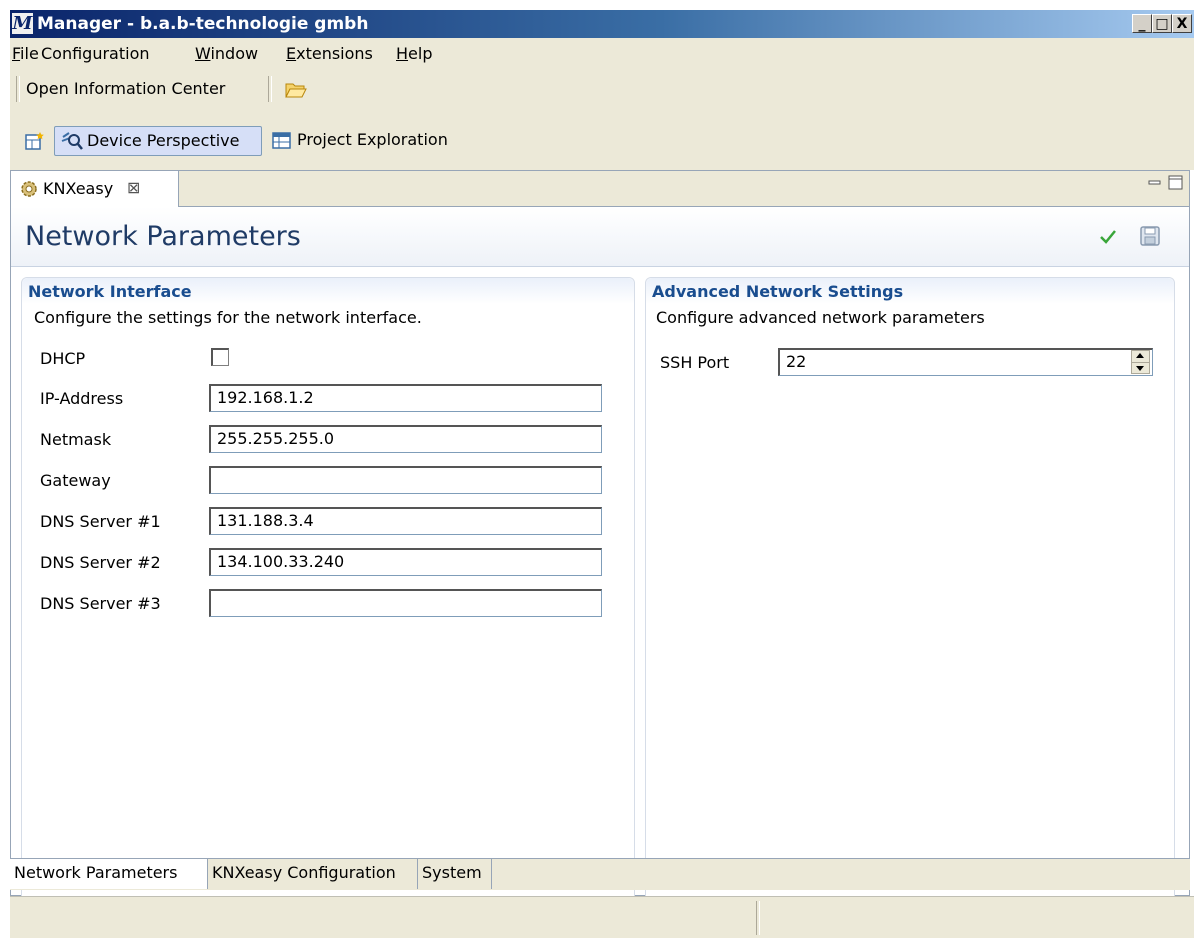  I want to click on tab-knxeasy-label: KNXeasy, so click(78, 188).